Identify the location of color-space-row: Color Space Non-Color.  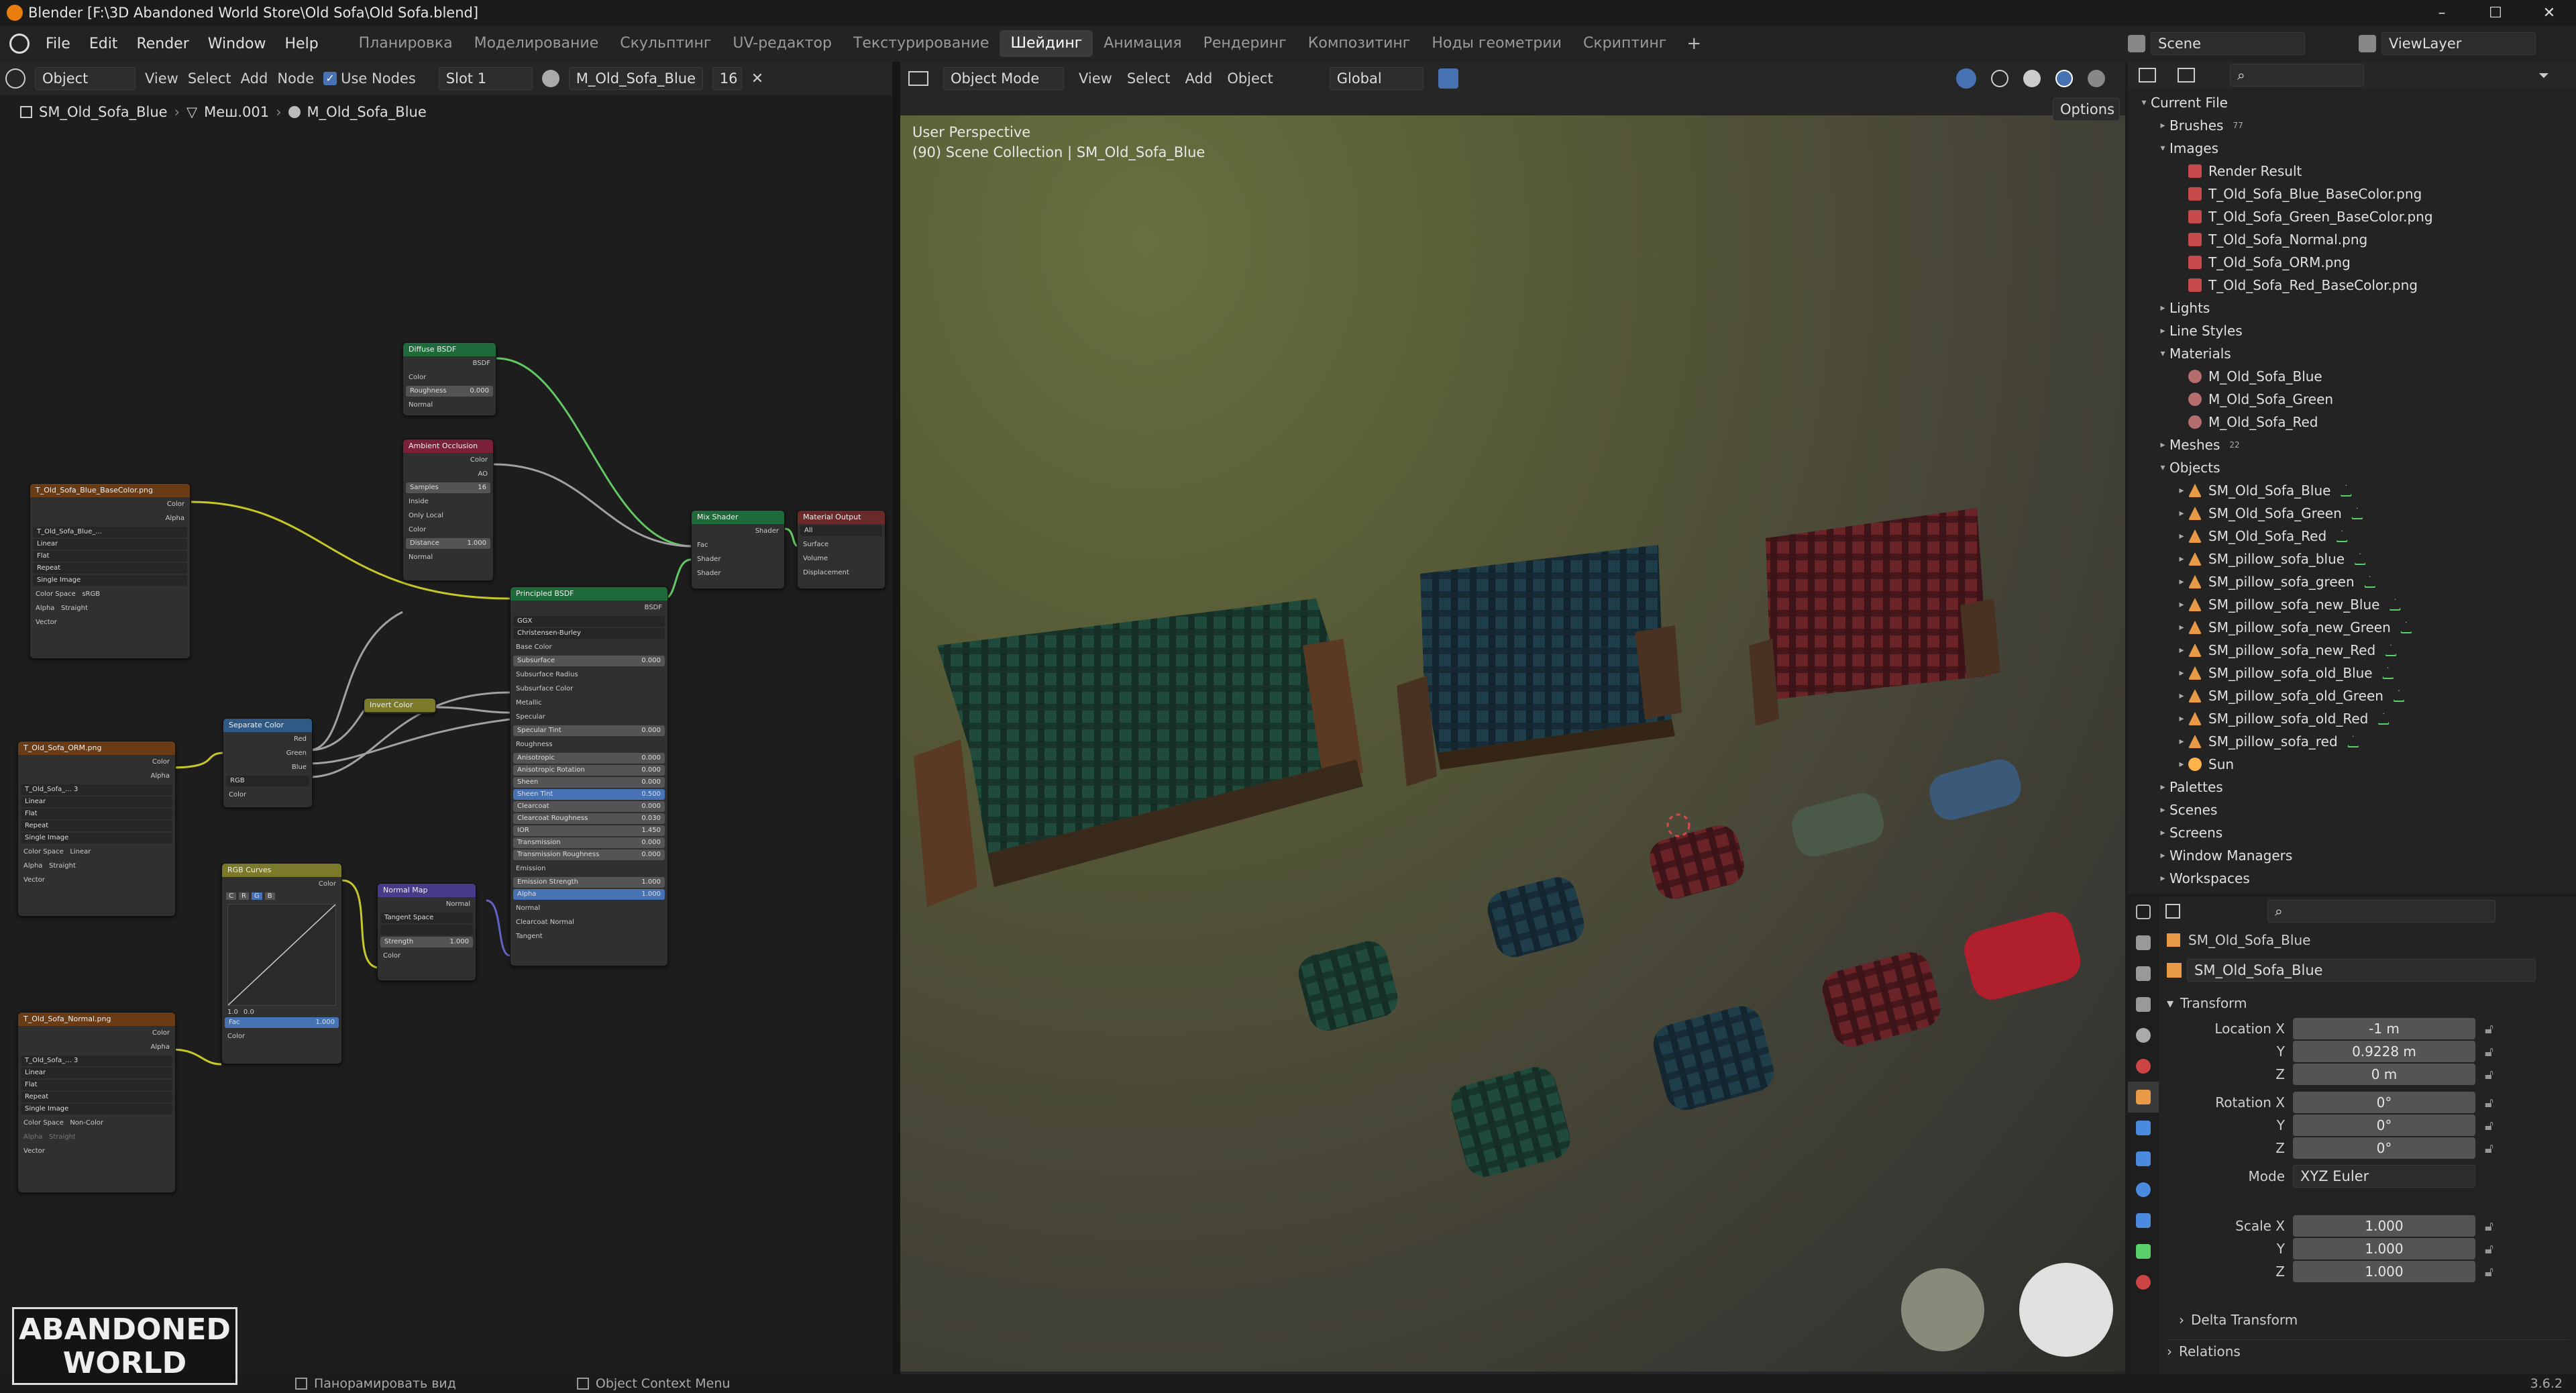
(96, 1123).